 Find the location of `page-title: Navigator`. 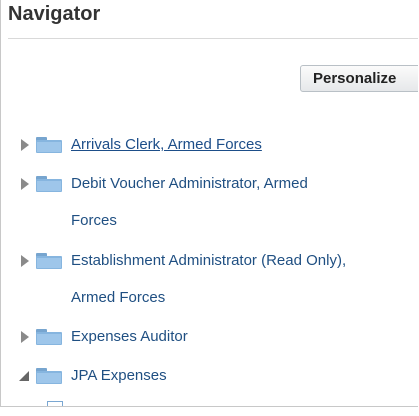

page-title: Navigator is located at coordinates (54, 14).